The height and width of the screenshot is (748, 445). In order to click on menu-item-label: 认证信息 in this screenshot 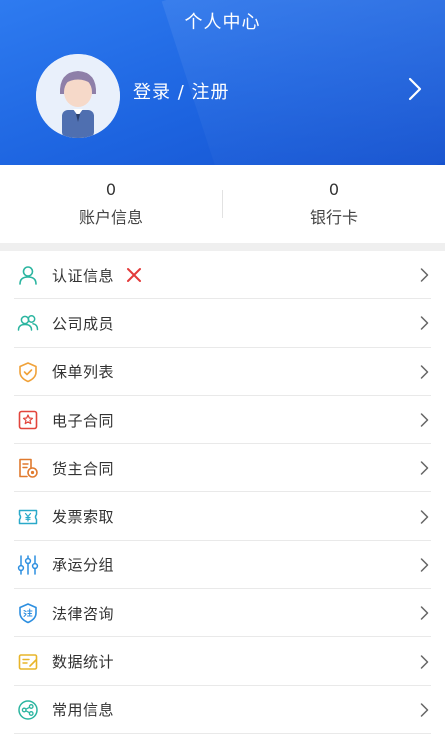, I will do `click(83, 275)`.